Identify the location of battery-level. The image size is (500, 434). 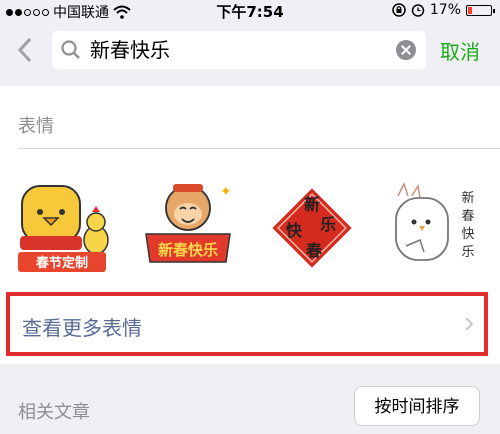
(470, 10).